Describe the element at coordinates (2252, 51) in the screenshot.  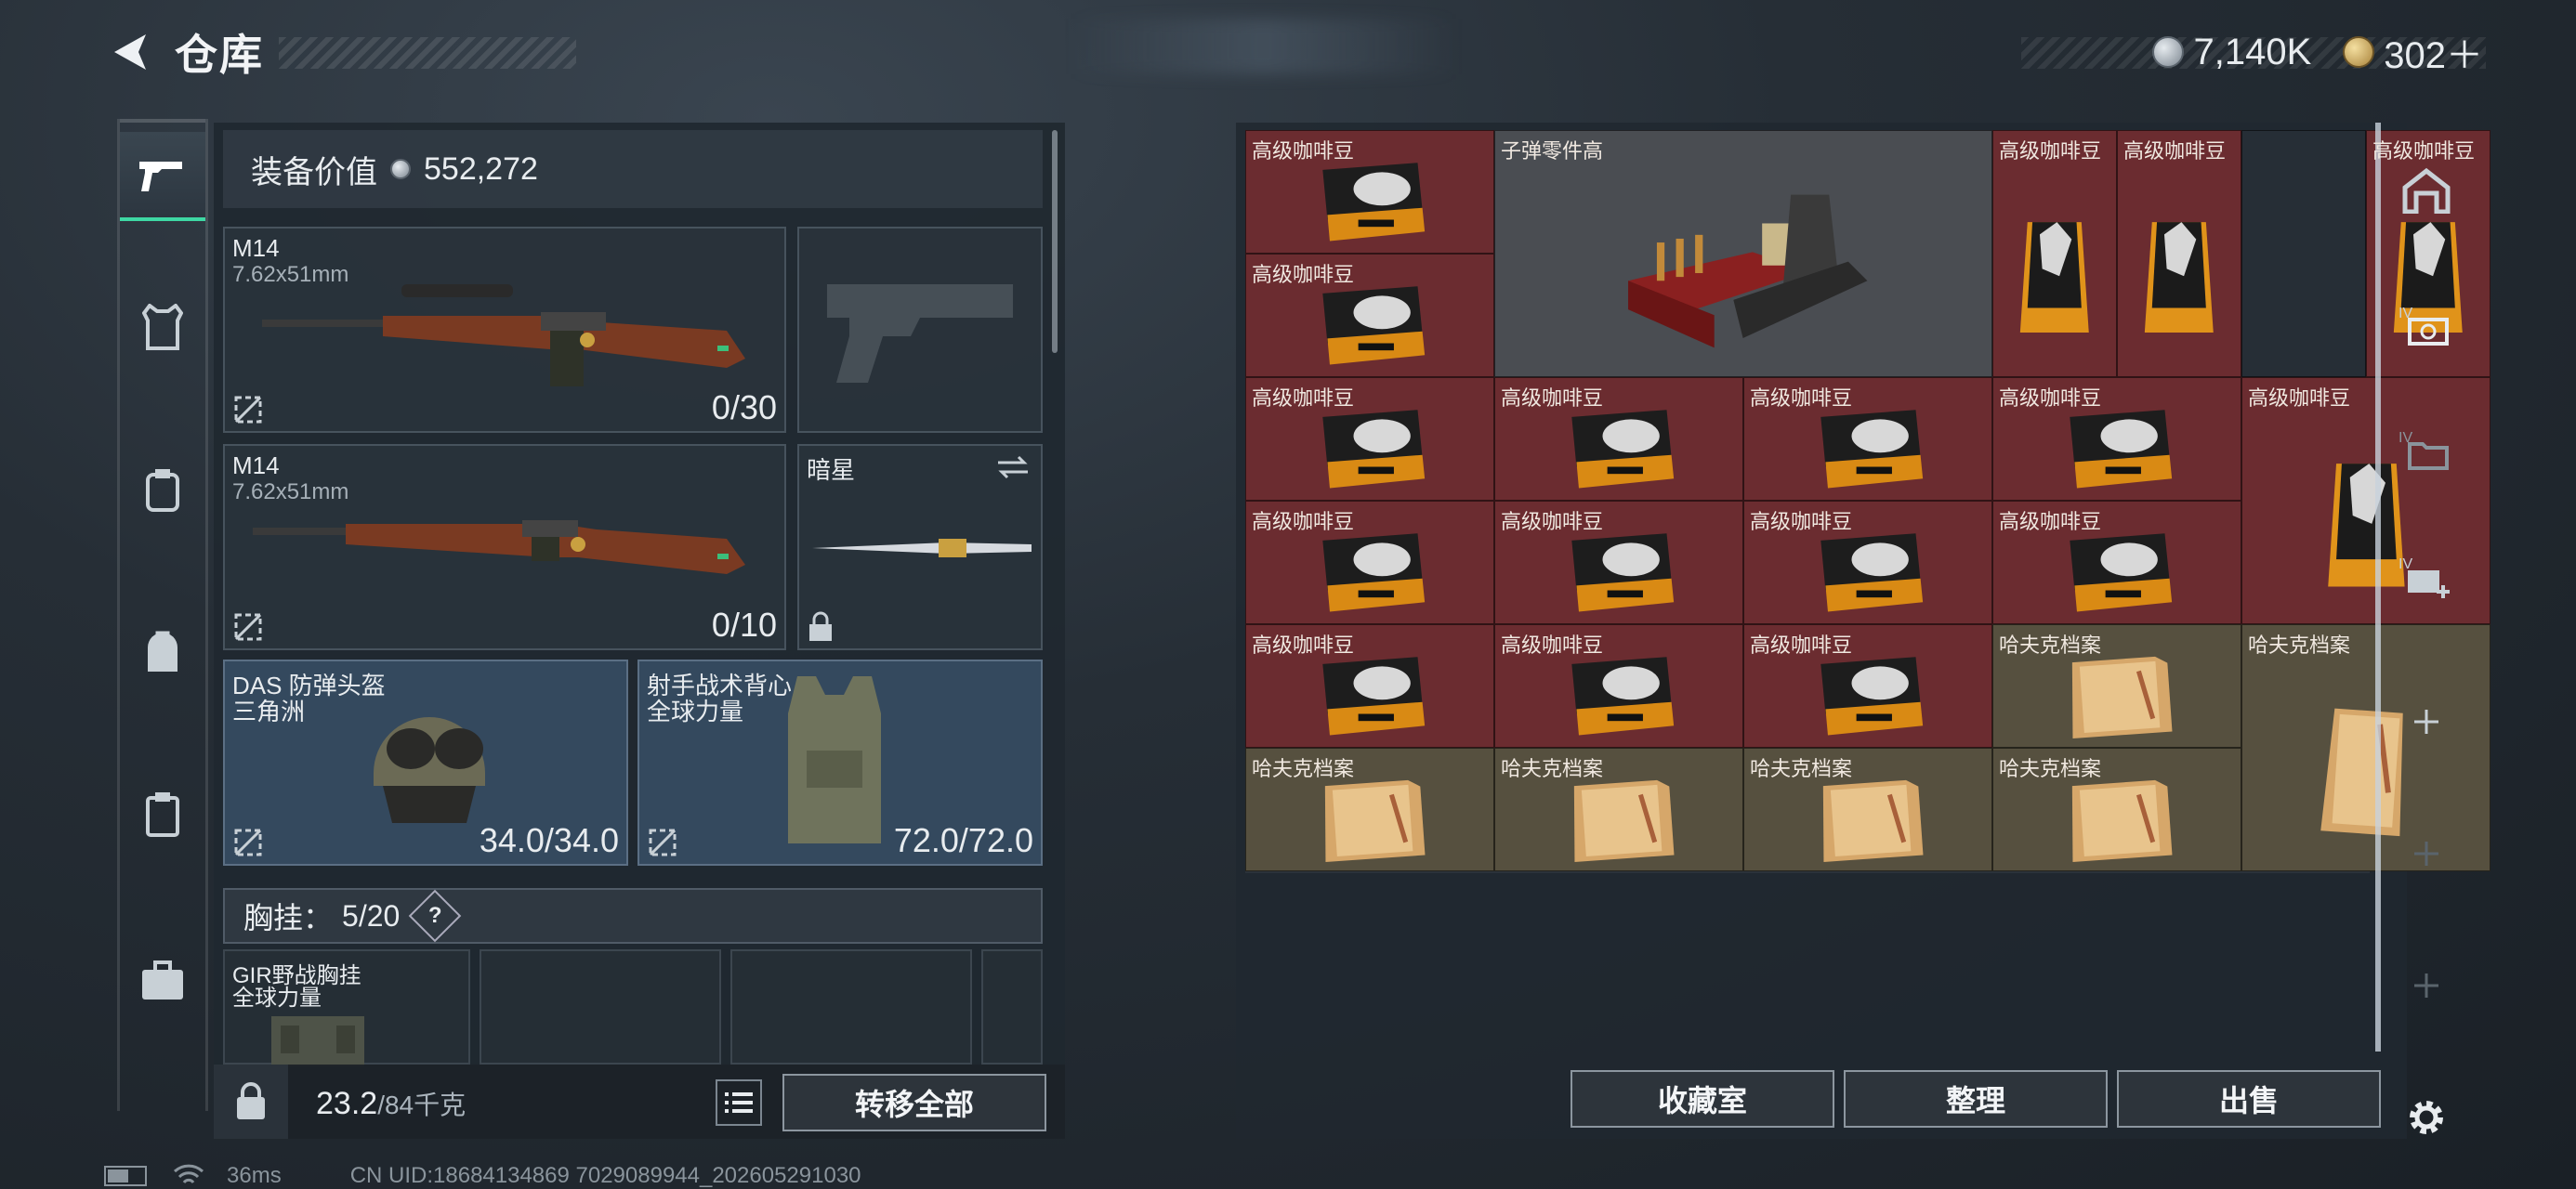
I see `silver-amount: 7,140K` at that location.